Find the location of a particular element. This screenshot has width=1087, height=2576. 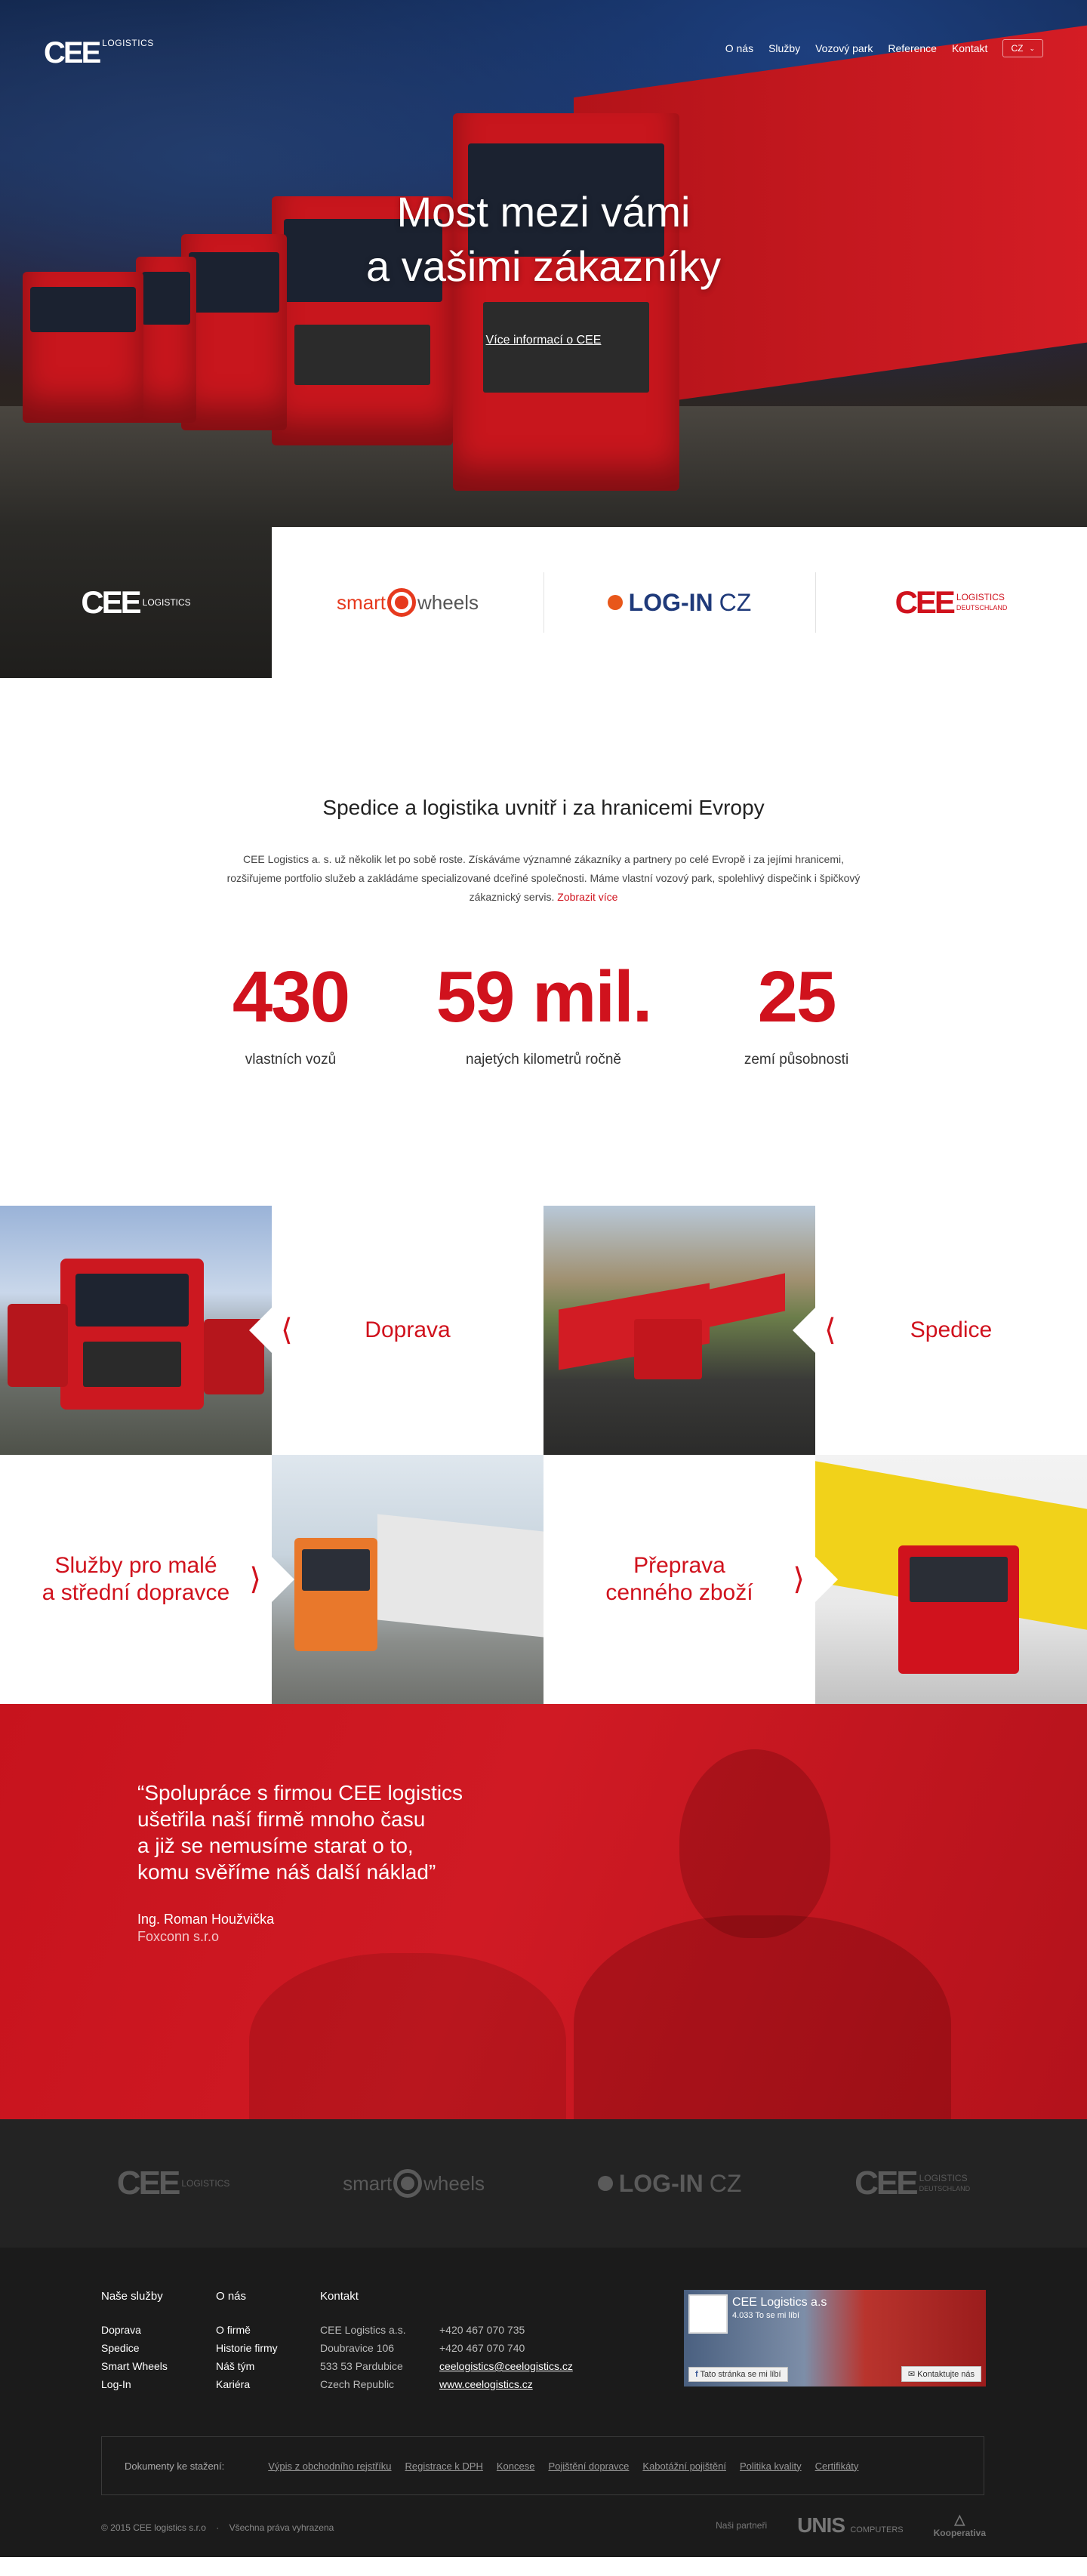

male-dopravce-image is located at coordinates (408, 1579).